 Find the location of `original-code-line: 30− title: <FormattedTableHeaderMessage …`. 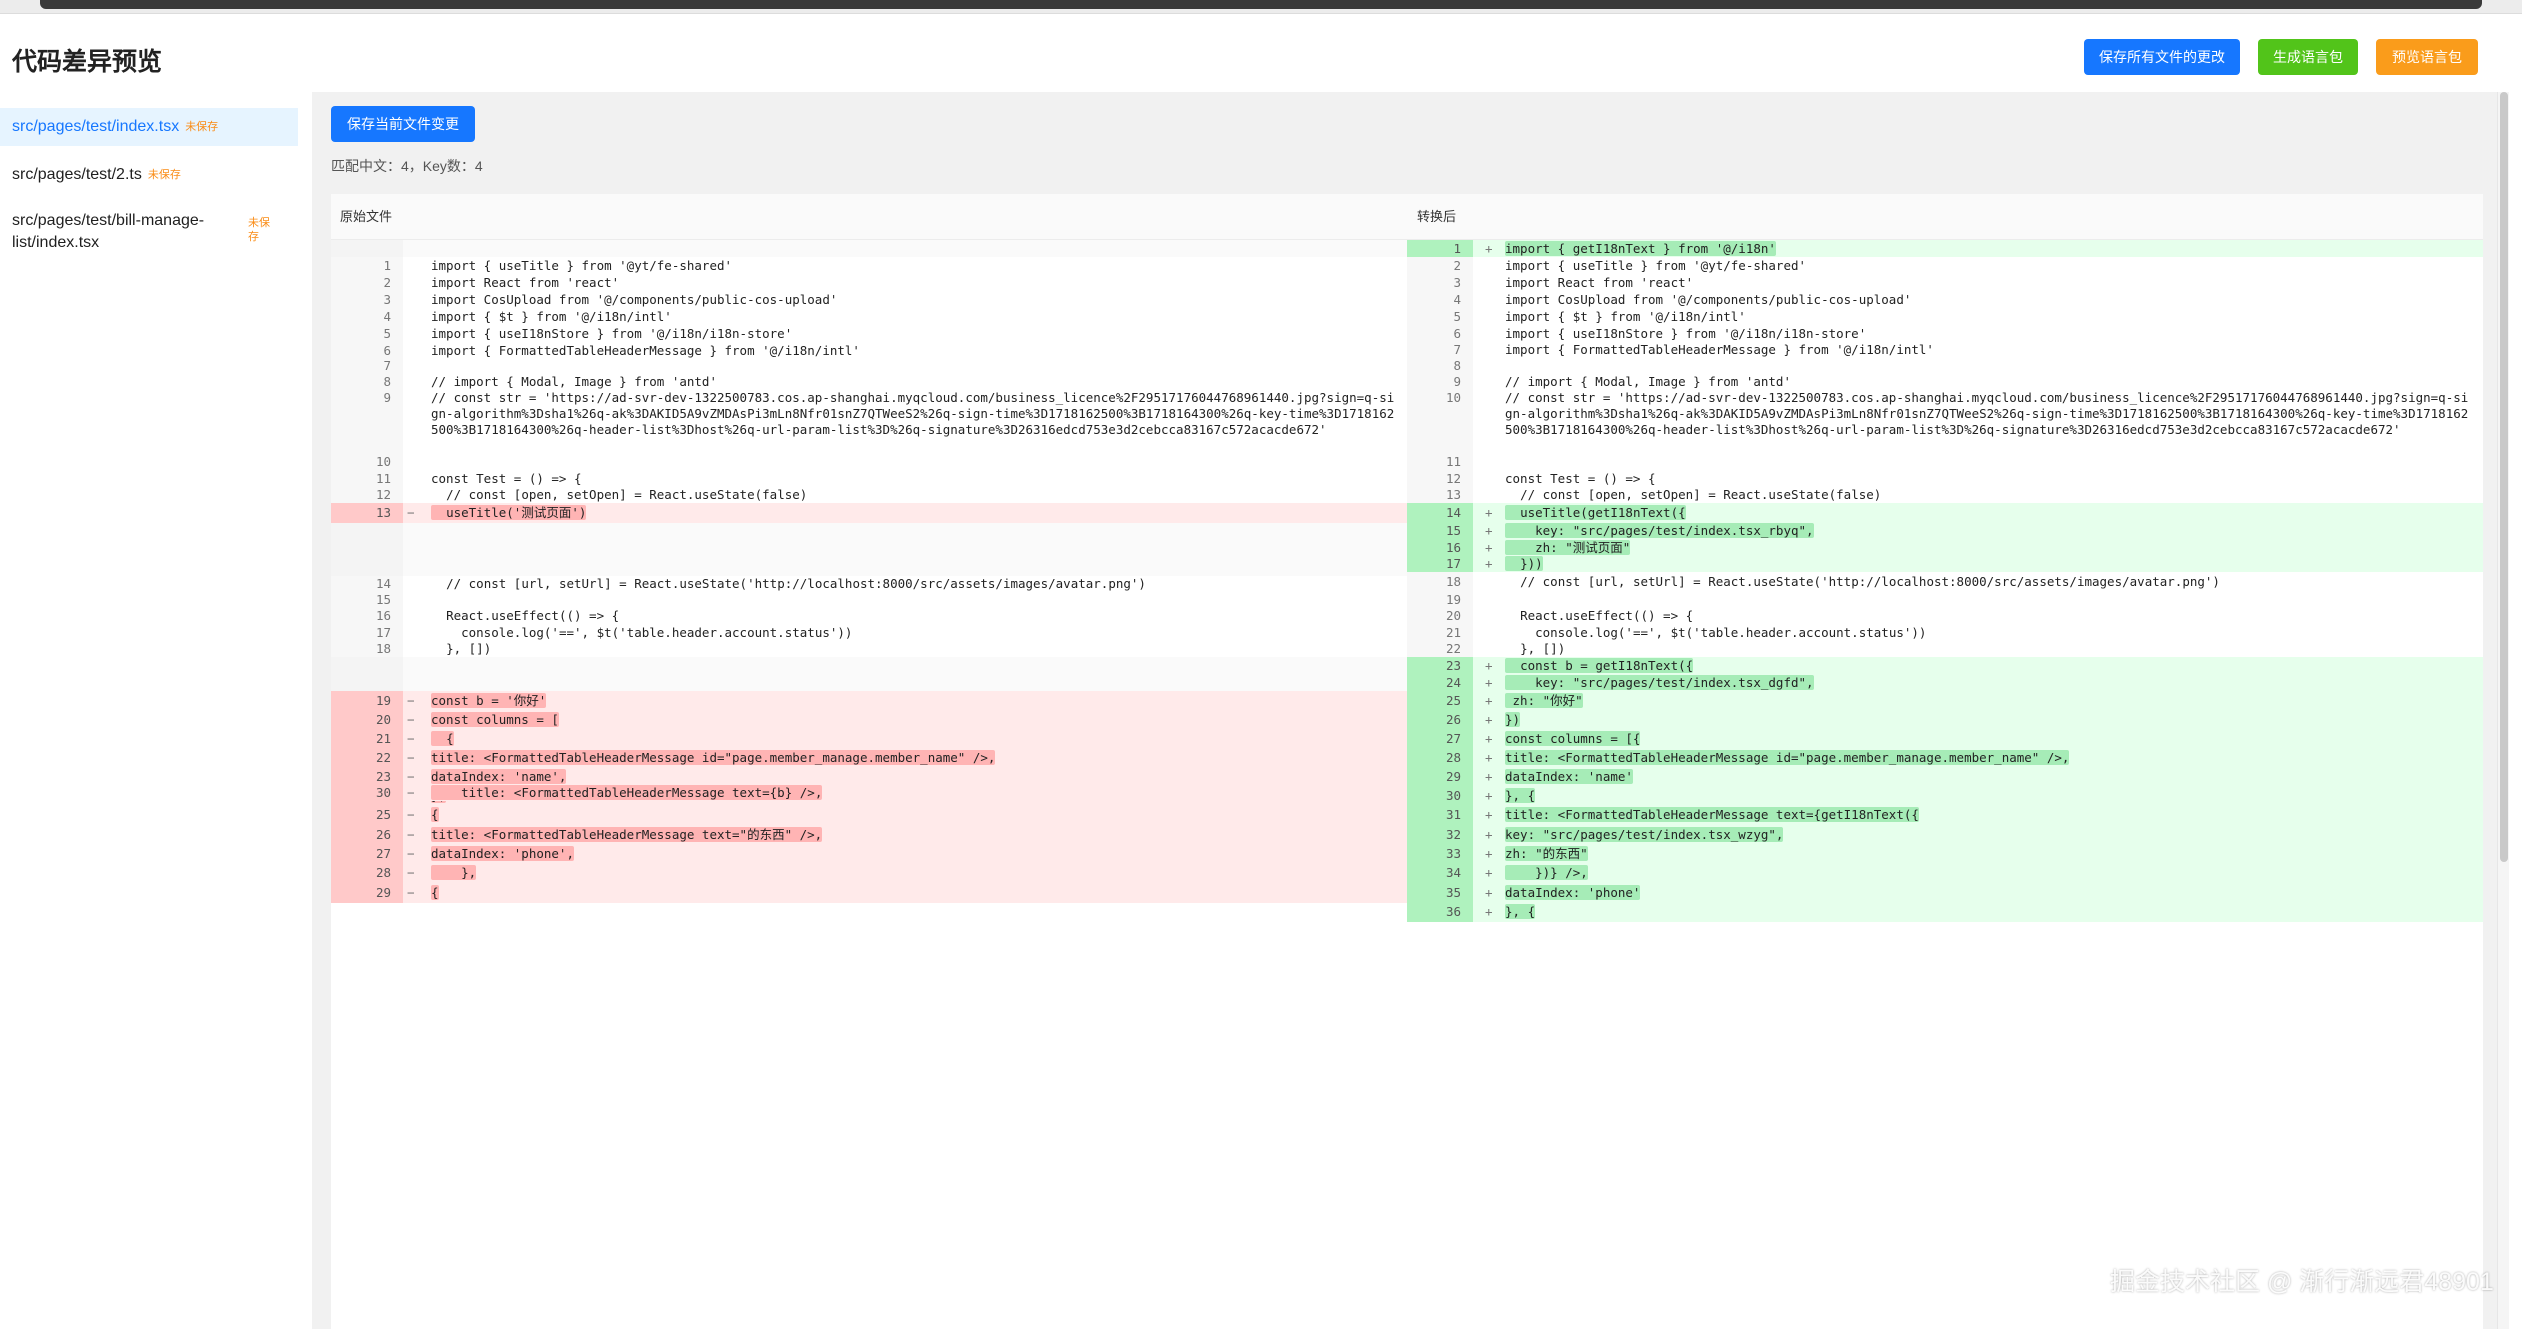

original-code-line: 30− title: <FormattedTableHeaderMessage … is located at coordinates (869, 792).